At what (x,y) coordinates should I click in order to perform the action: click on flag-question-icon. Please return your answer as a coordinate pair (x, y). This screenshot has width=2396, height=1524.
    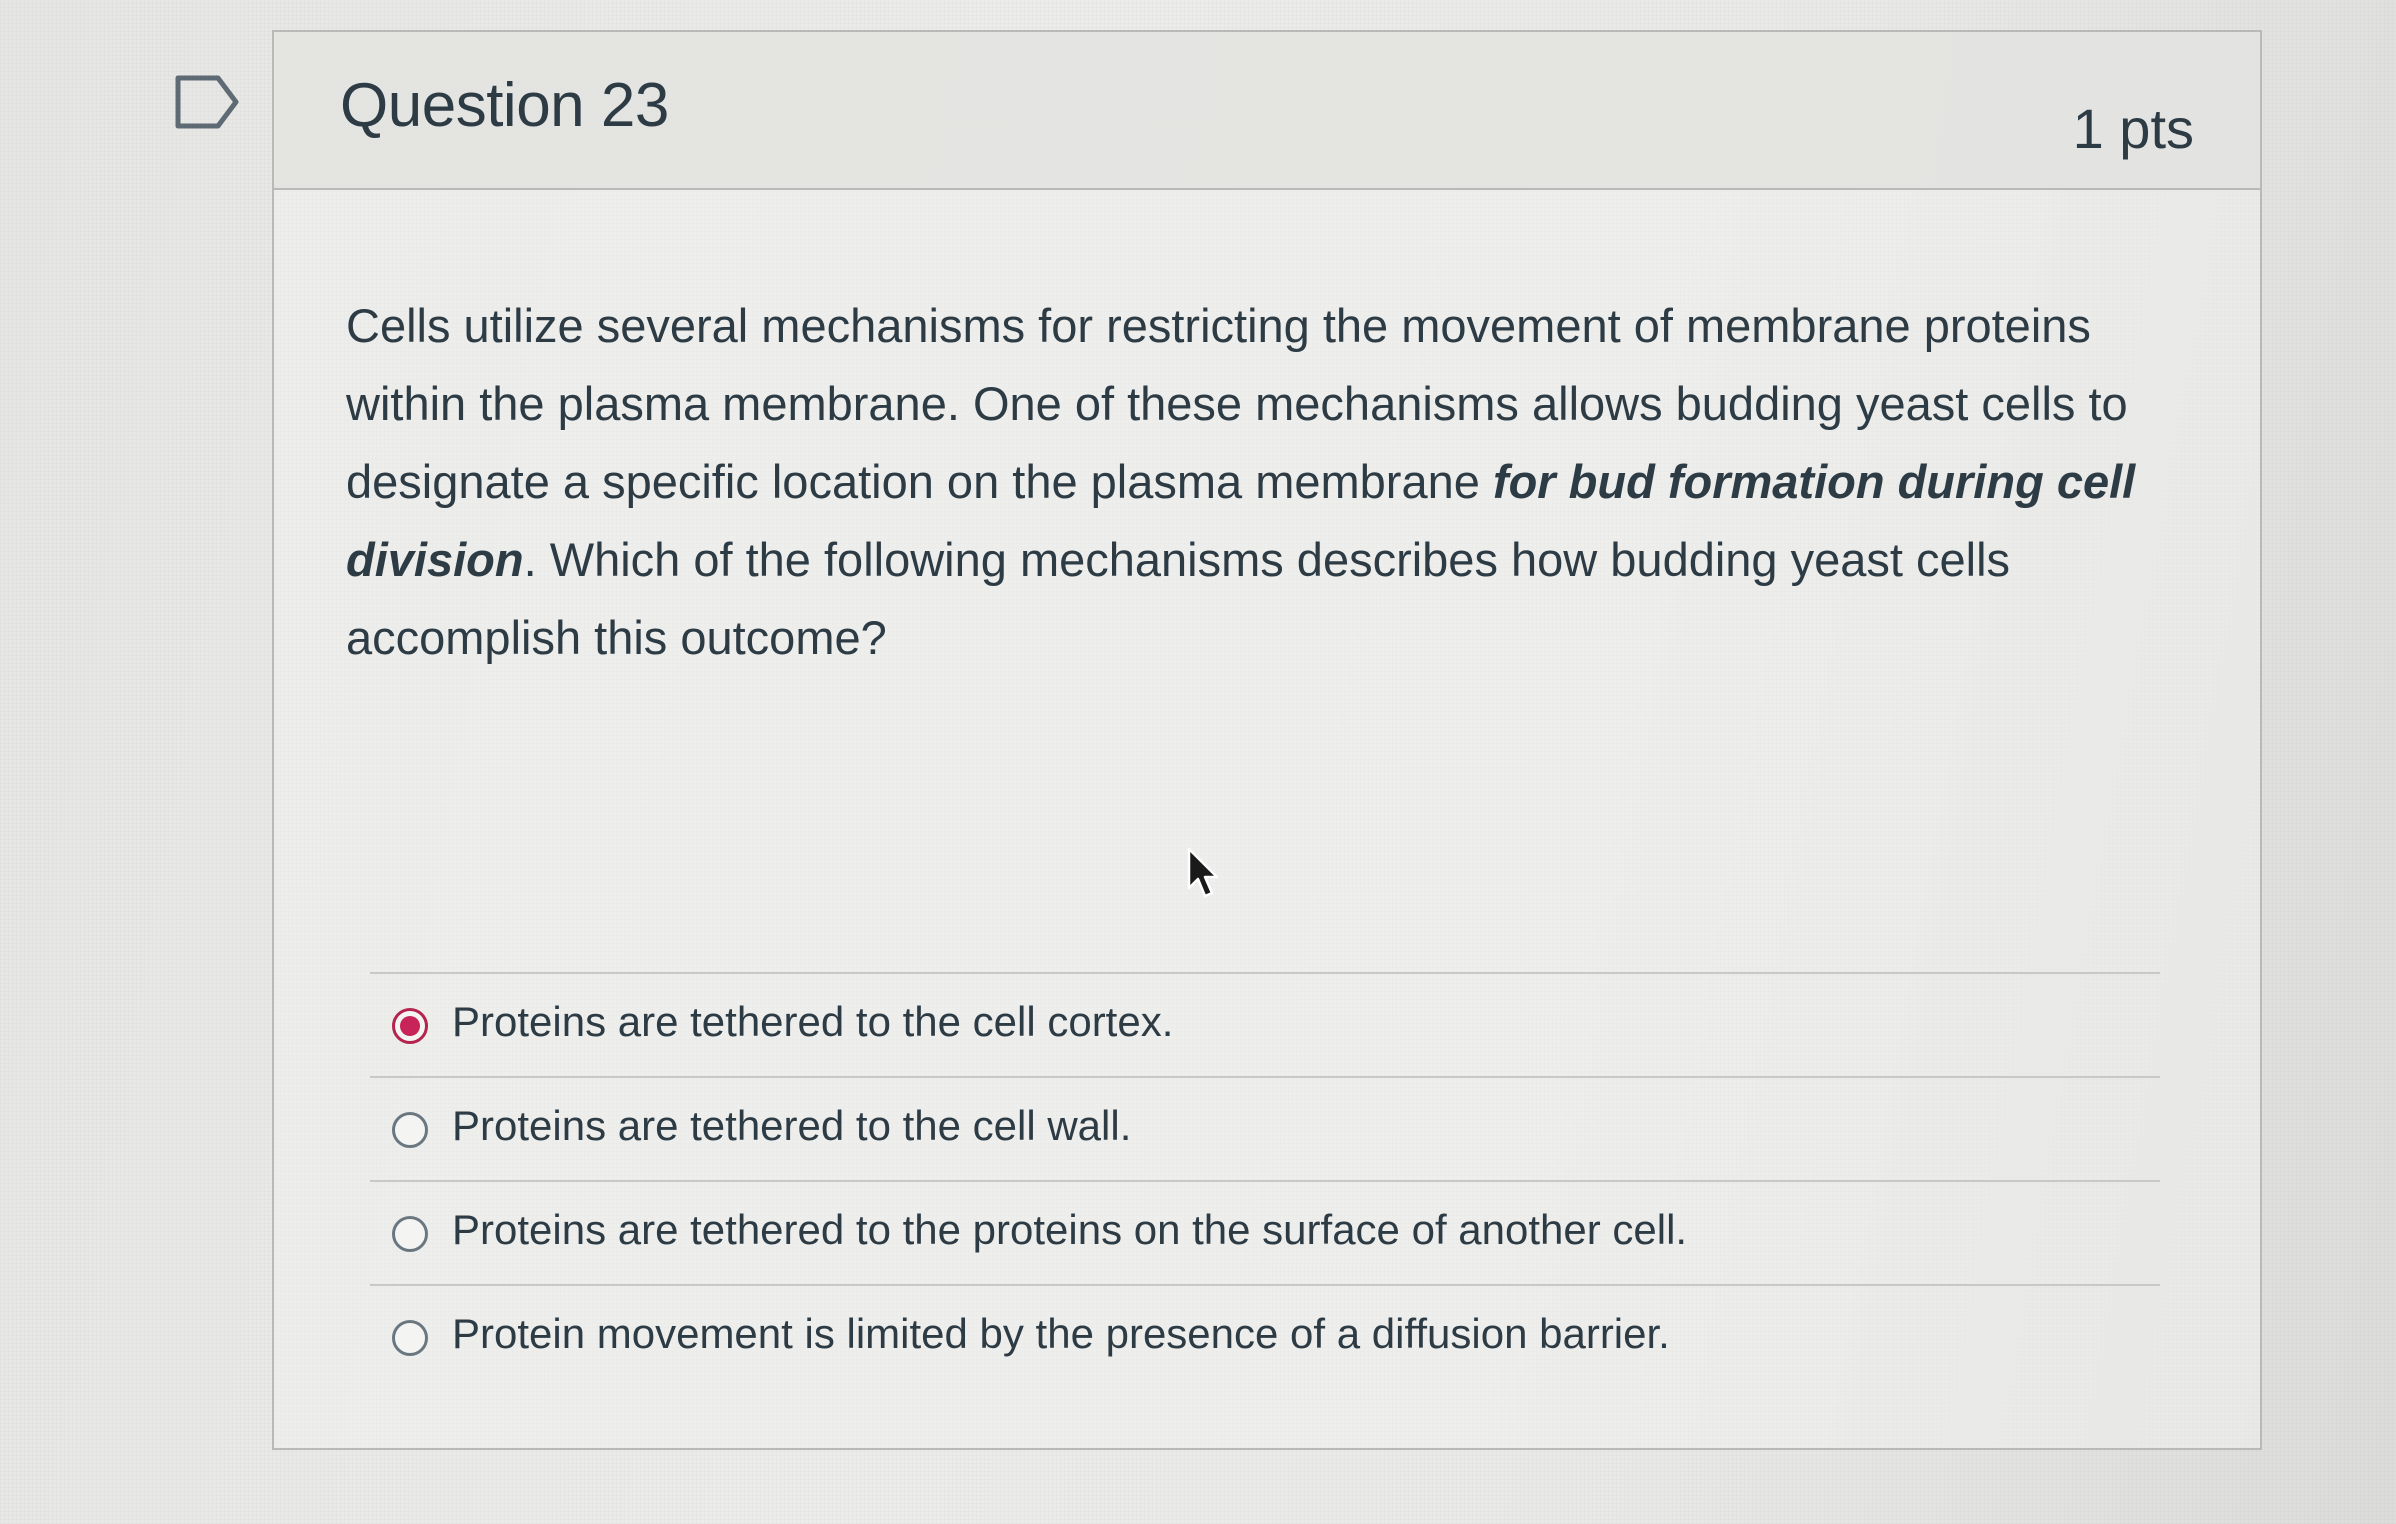
    Looking at the image, I should click on (207, 102).